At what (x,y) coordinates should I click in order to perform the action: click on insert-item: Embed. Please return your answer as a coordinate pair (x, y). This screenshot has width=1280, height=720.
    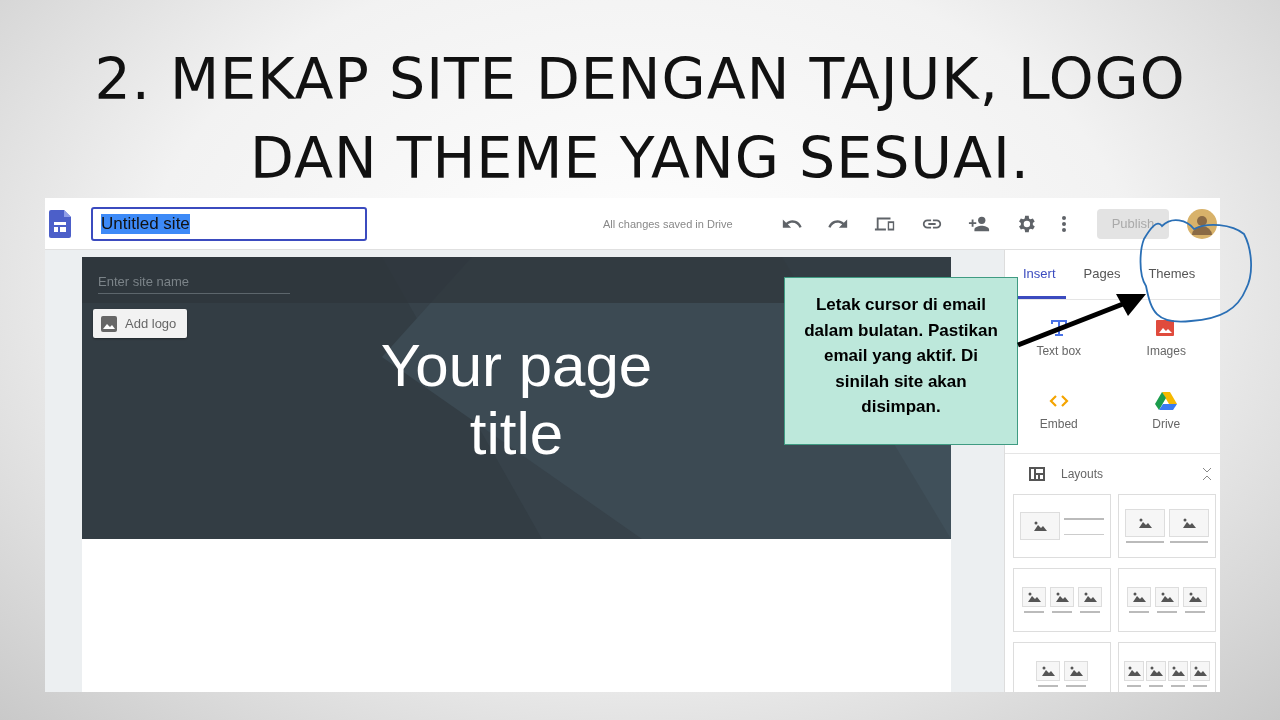
    Looking at the image, I should click on (1058, 406).